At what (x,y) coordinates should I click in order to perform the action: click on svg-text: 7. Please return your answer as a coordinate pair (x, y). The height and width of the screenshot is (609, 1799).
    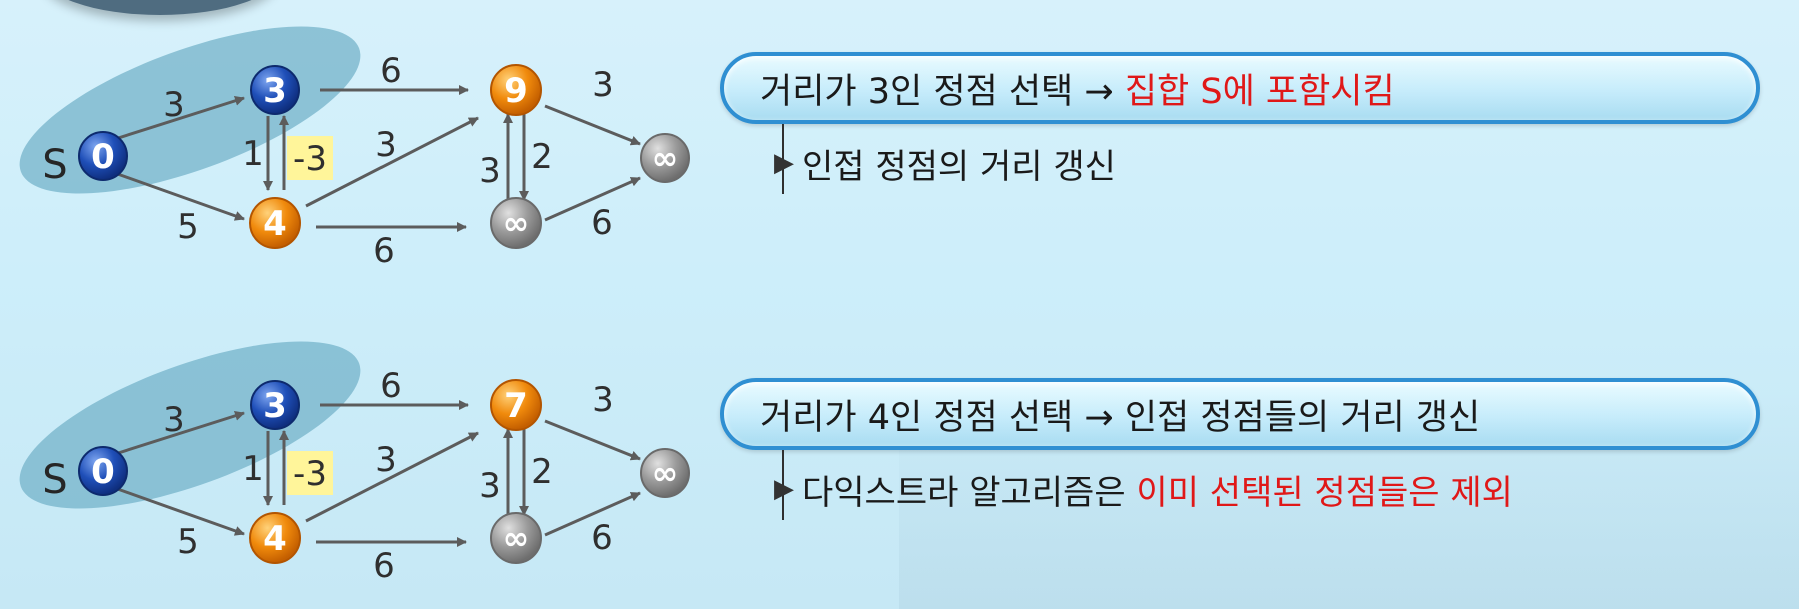
    Looking at the image, I should click on (516, 406).